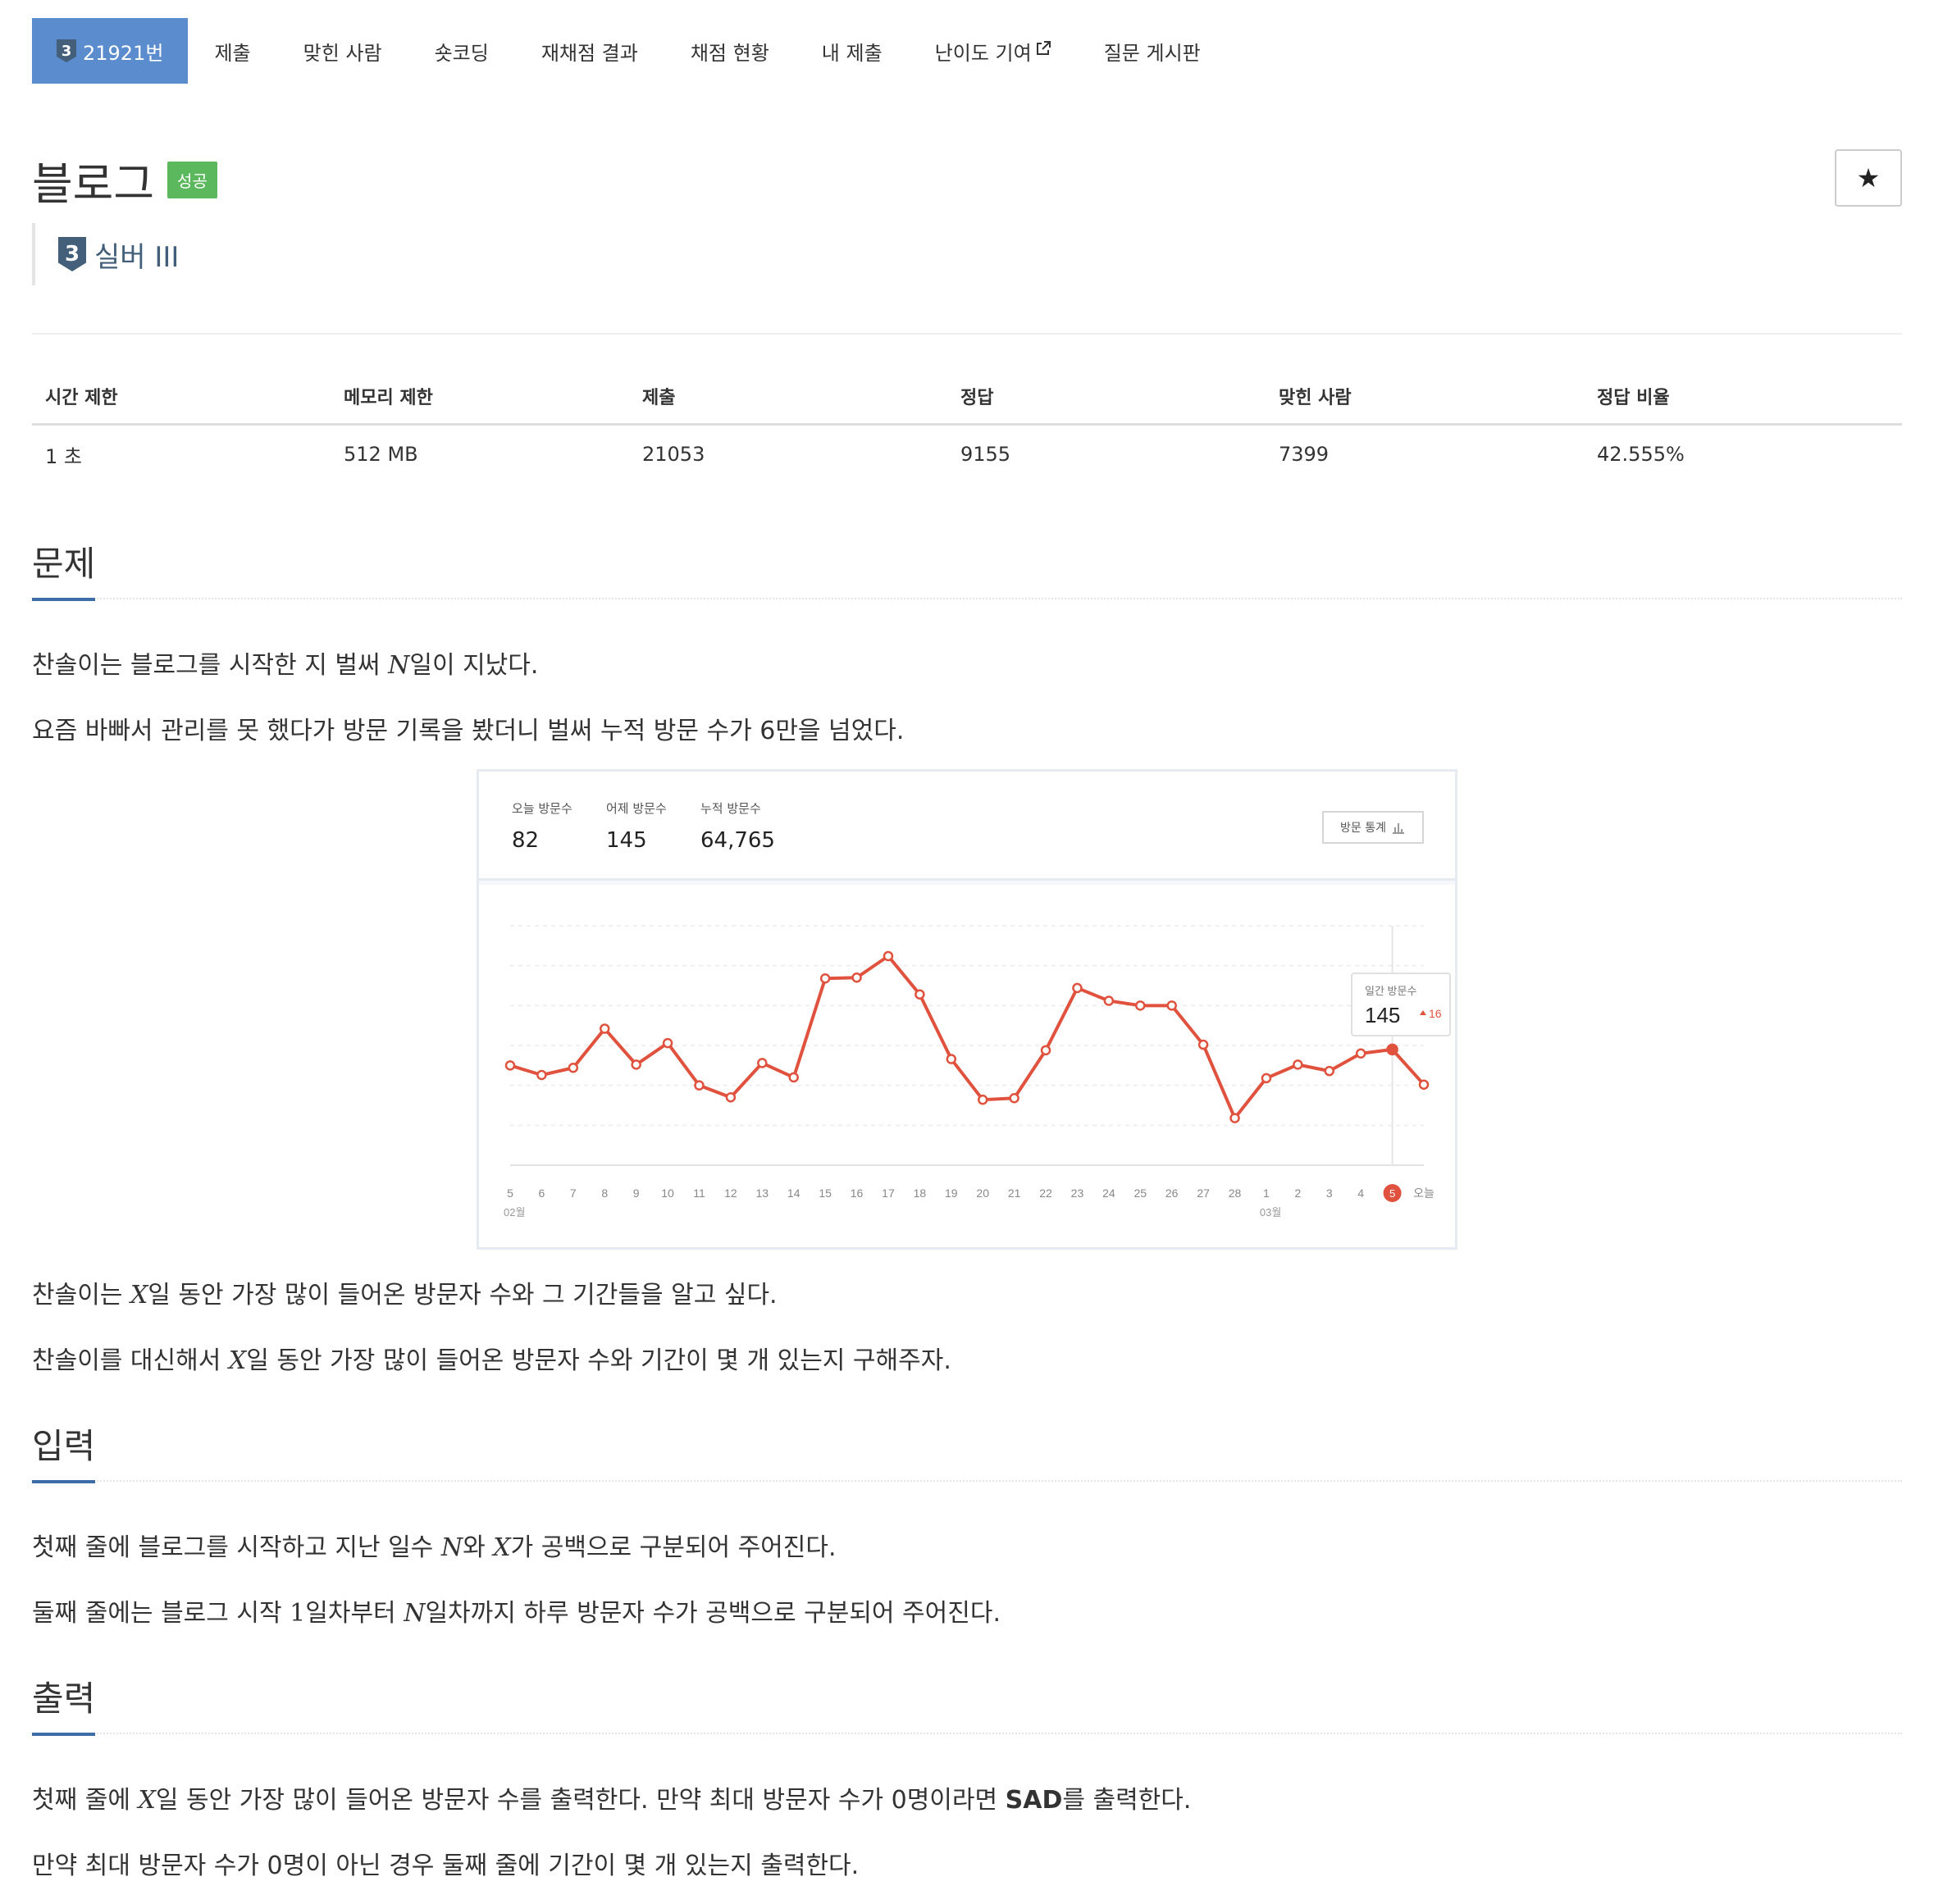  I want to click on x-tick-label: 21, so click(1014, 1193).